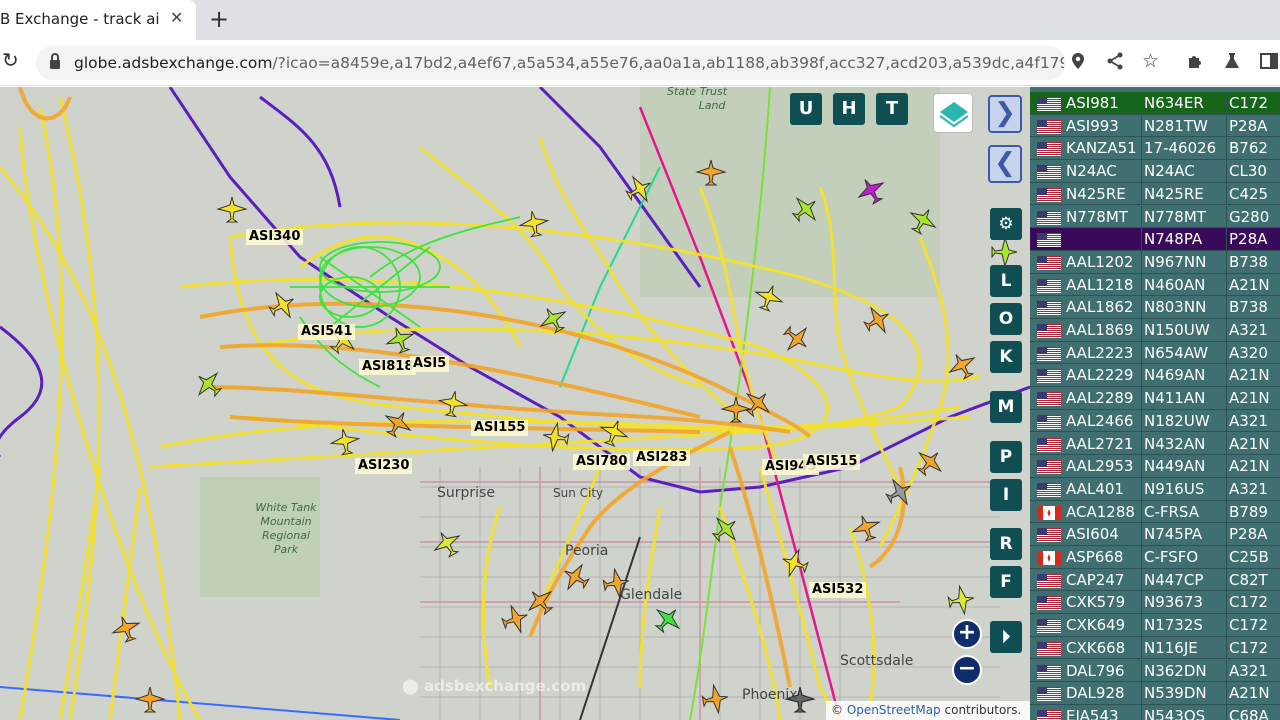 Image resolution: width=1280 pixels, height=720 pixels. Describe the element at coordinates (286, 535) in the screenshot. I see `place-white-tank-line3: Regional` at that location.